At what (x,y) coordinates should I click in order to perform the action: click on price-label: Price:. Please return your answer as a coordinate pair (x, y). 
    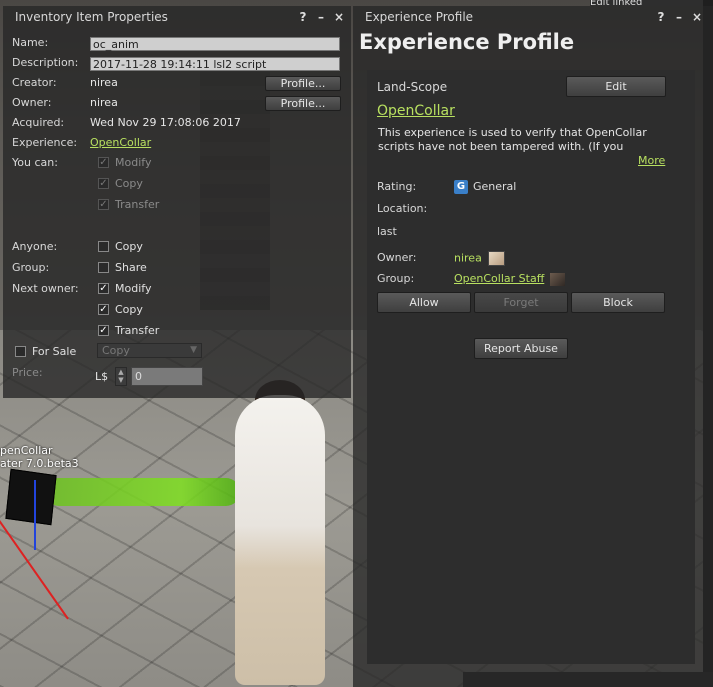
    Looking at the image, I should click on (27, 372).